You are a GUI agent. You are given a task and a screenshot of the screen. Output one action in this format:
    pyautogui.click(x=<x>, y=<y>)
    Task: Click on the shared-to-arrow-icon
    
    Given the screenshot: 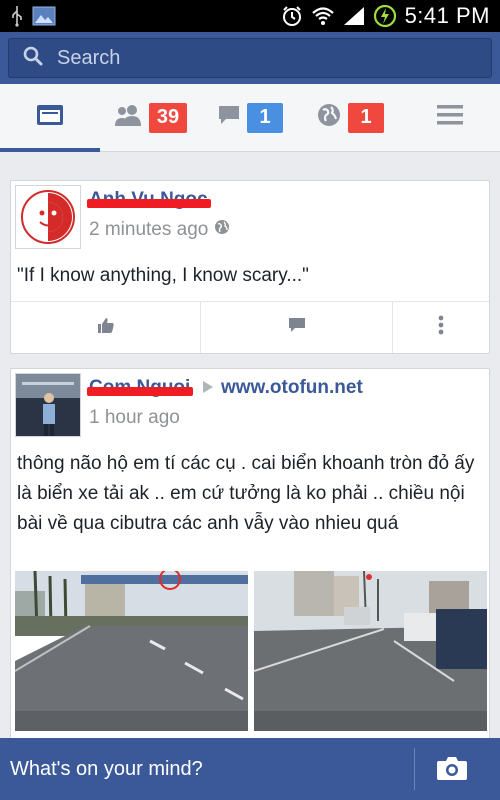 What is the action you would take?
    pyautogui.click(x=208, y=389)
    